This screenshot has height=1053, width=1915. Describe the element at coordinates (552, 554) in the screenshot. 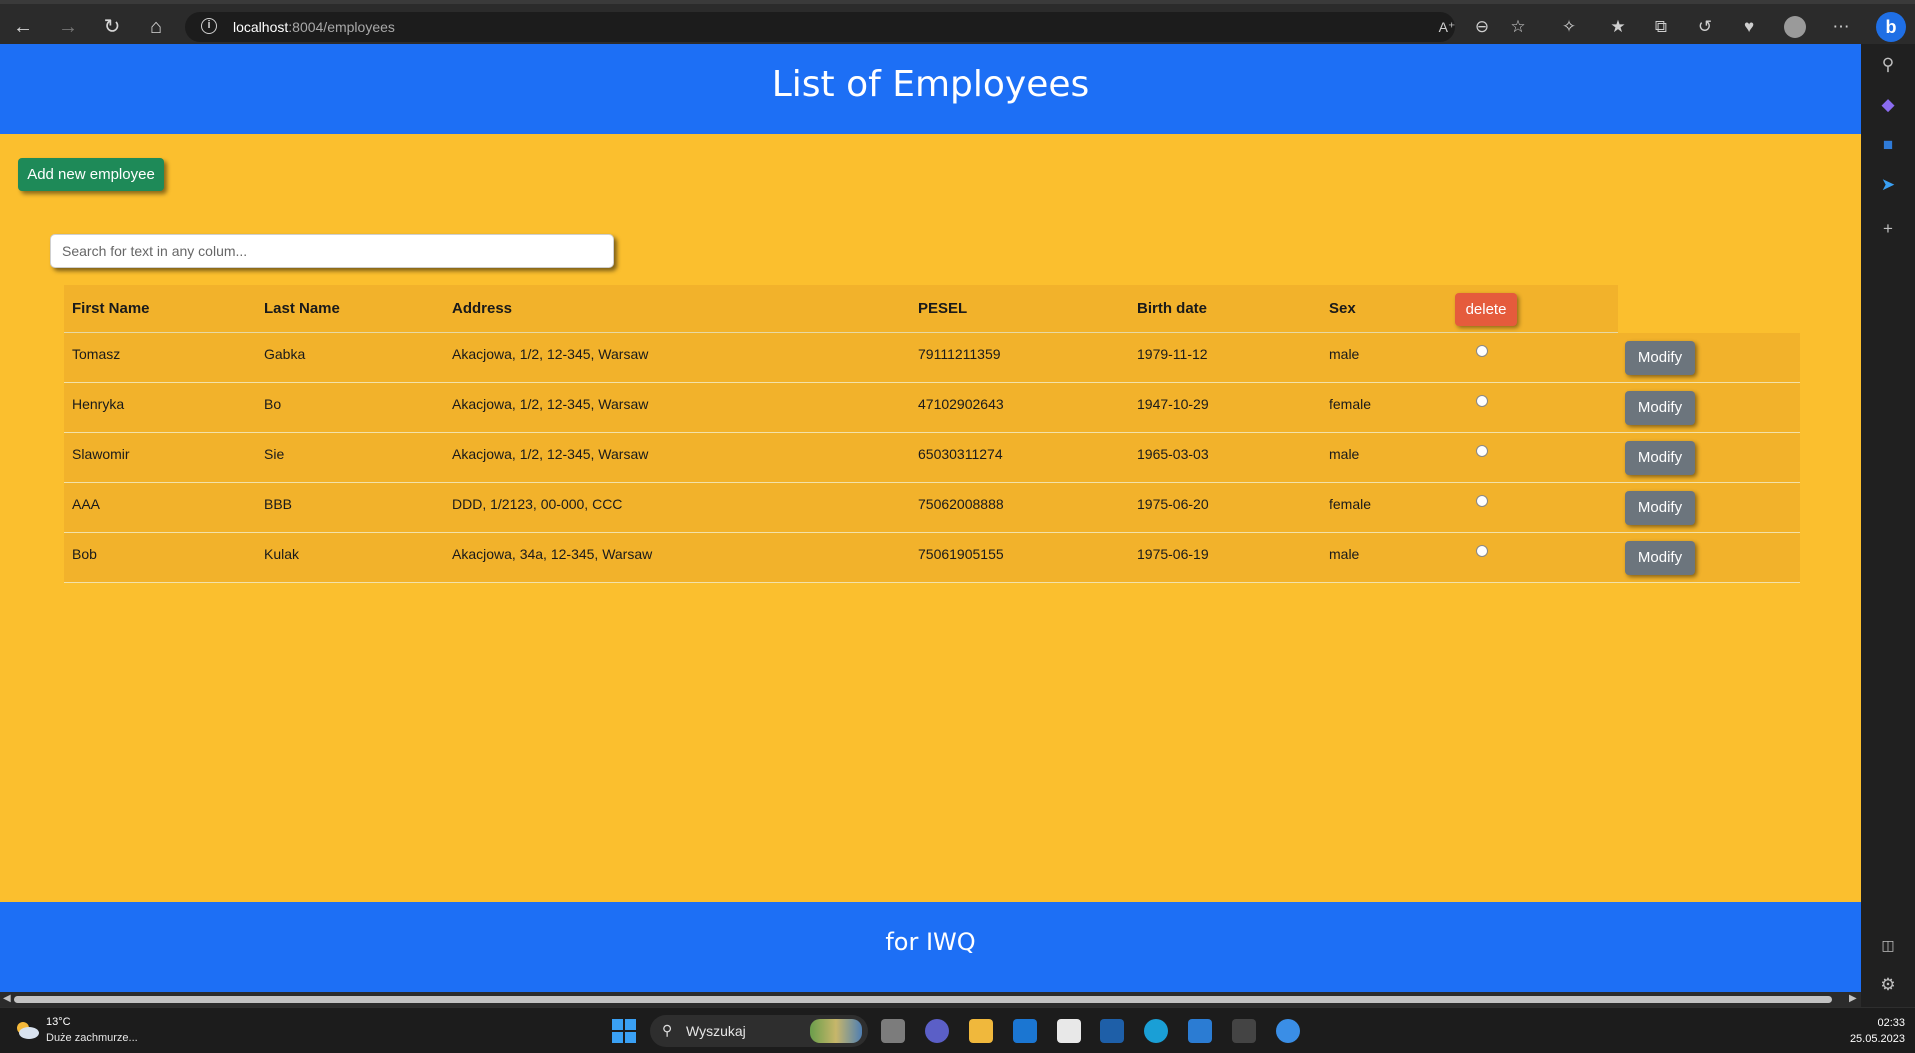

I see `address-cell: Akacjowa, 34a, 12-345, Warsaw` at that location.